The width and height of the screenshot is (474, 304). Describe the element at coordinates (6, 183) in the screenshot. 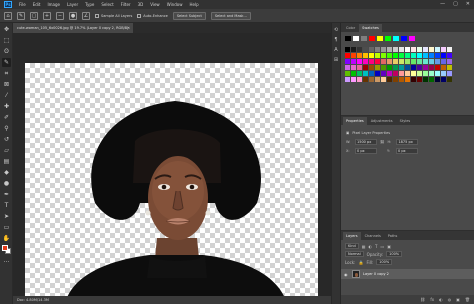

I see `dodge-tool-icon: ●` at that location.